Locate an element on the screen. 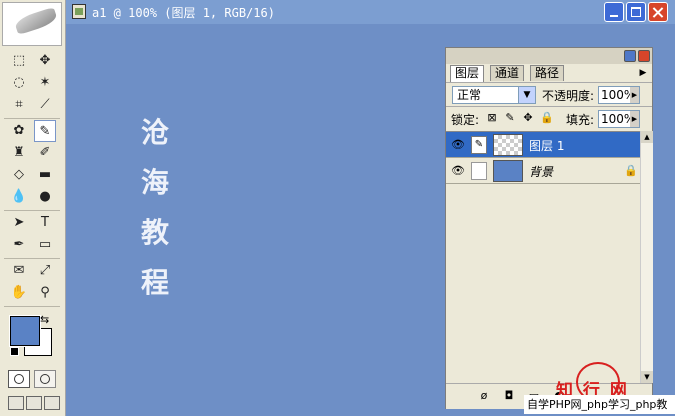 This screenshot has height=416, width=675. brush-tool-icon: ✎ is located at coordinates (45, 131).